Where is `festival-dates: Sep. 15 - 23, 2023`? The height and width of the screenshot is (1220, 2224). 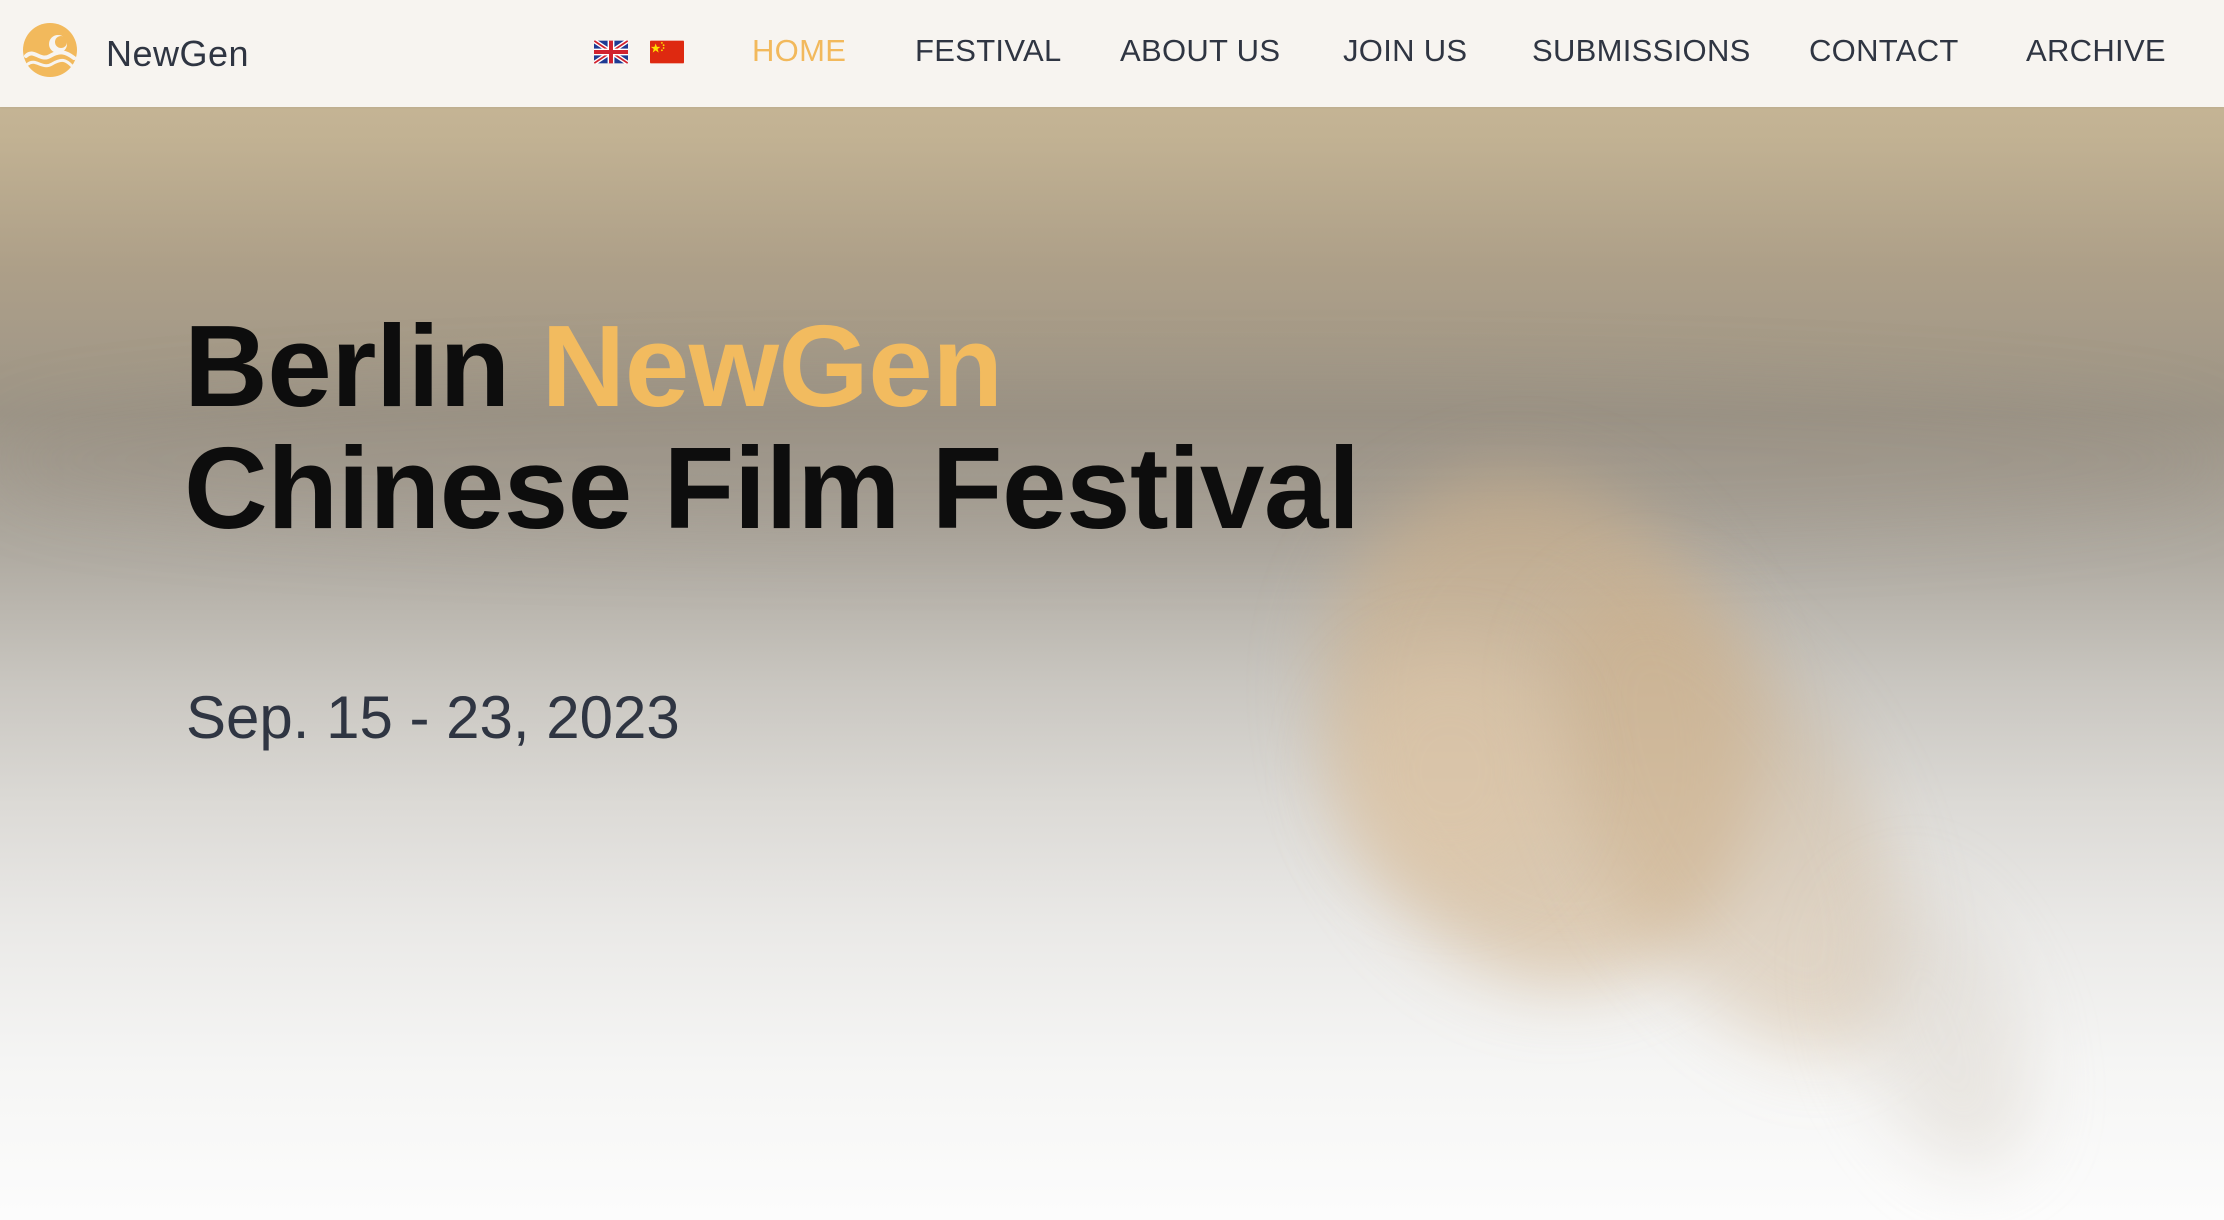 festival-dates: Sep. 15 - 23, 2023 is located at coordinates (433, 717).